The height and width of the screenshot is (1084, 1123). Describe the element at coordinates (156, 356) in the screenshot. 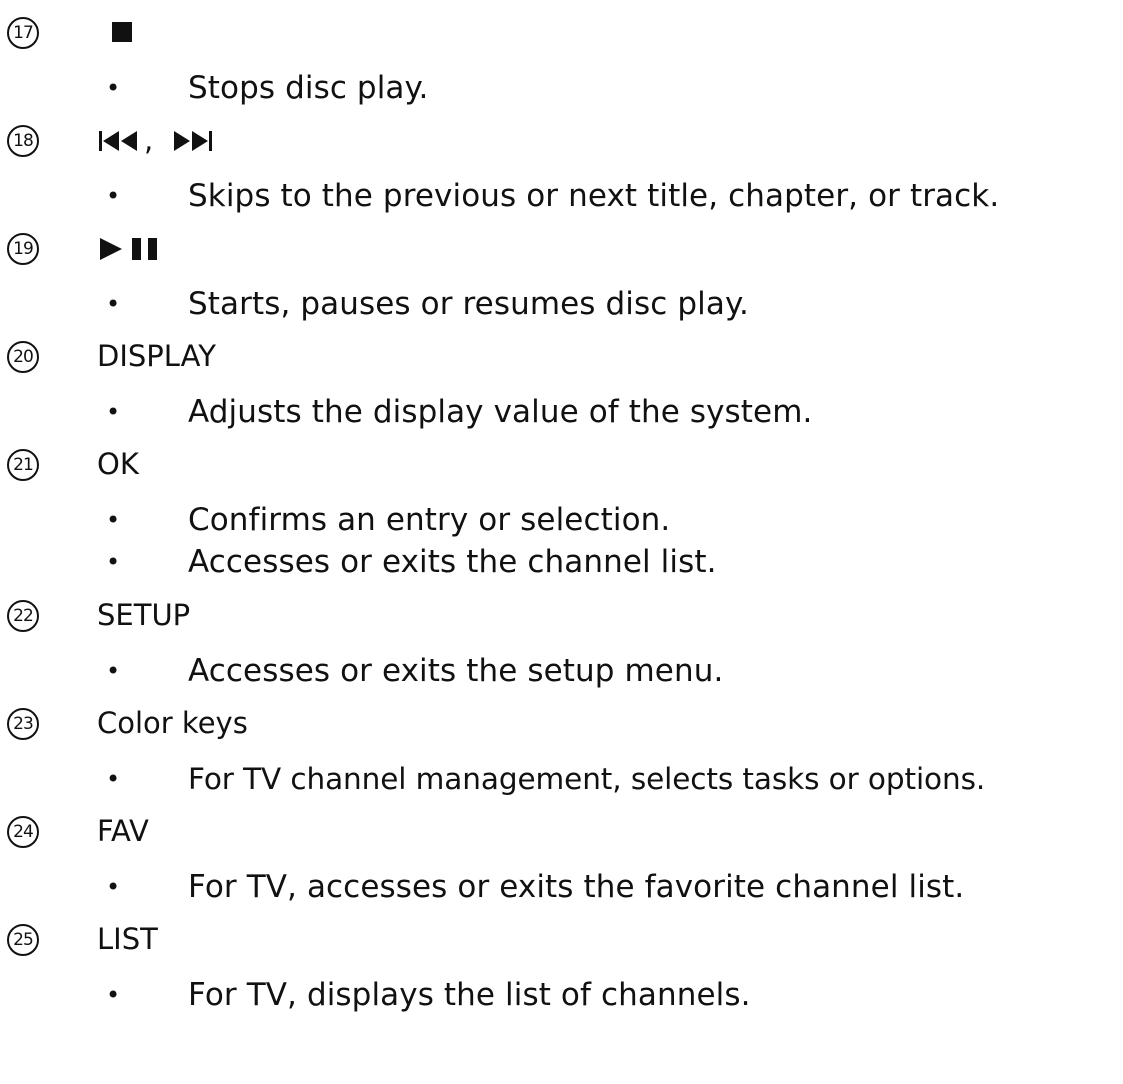

I see `item-title: DISPLAY` at that location.